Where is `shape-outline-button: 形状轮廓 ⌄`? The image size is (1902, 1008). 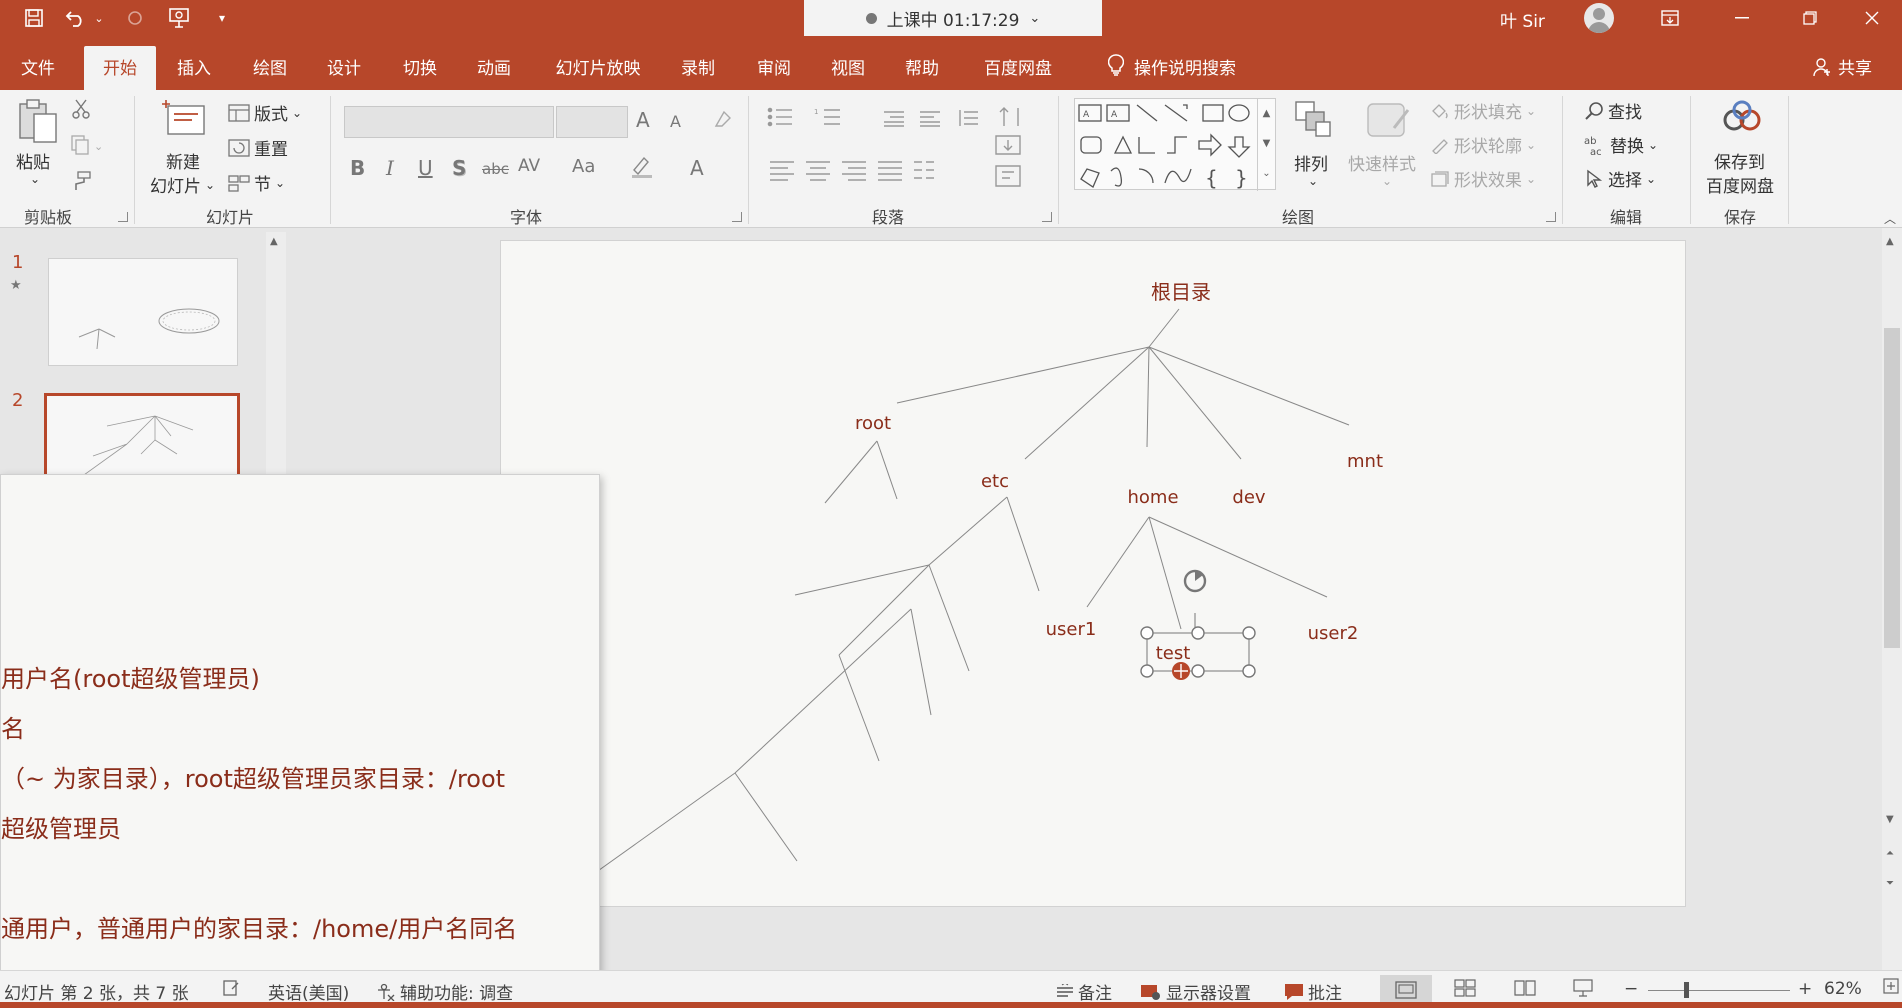 shape-outline-button: 形状轮廓 ⌄ is located at coordinates (1483, 144).